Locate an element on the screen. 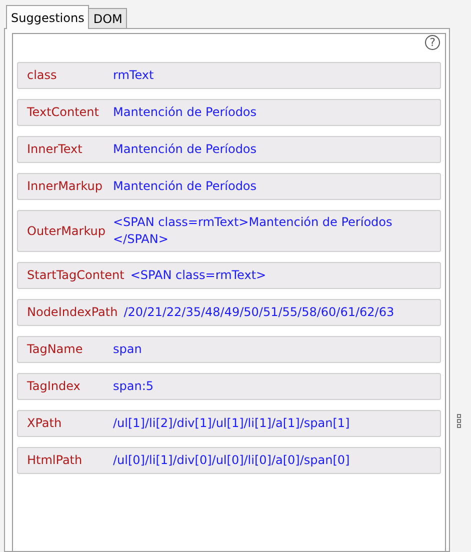  property-name: OuterMarkup is located at coordinates (67, 231).